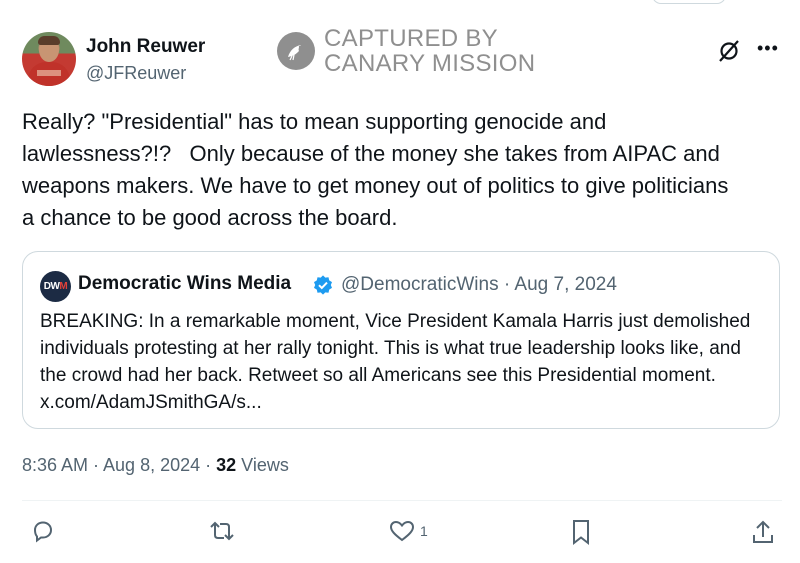 This screenshot has width=800, height=563. What do you see at coordinates (424, 531) in the screenshot?
I see `like-count: 1` at bounding box center [424, 531].